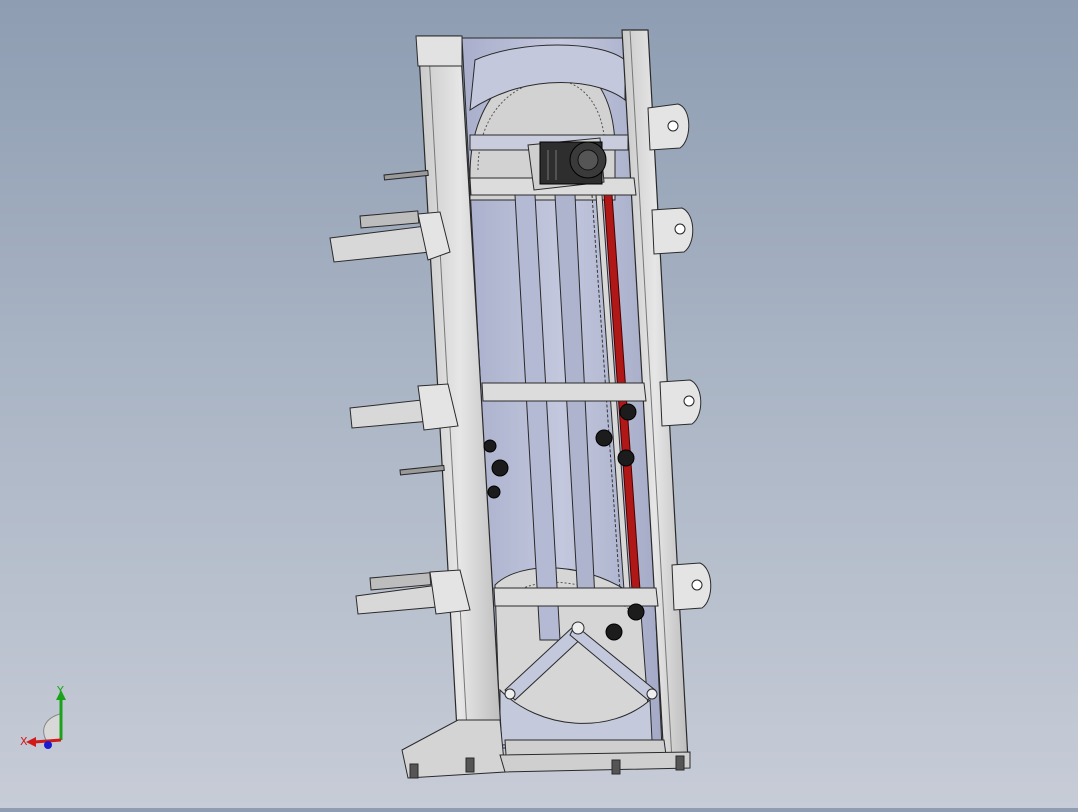 This screenshot has height=812, width=1078. I want to click on x-axis-label: X, so click(24, 741).